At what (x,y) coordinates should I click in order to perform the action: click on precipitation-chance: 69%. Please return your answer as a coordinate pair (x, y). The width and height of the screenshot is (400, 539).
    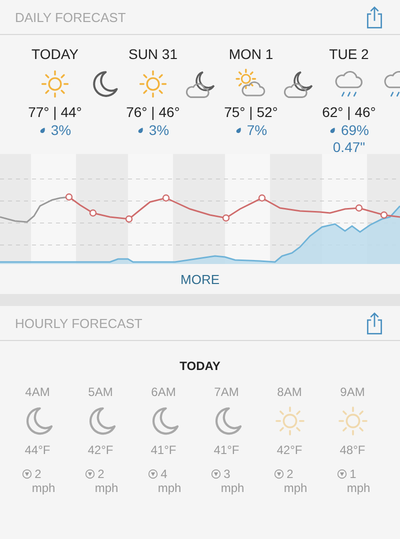
    Looking at the image, I should click on (355, 130).